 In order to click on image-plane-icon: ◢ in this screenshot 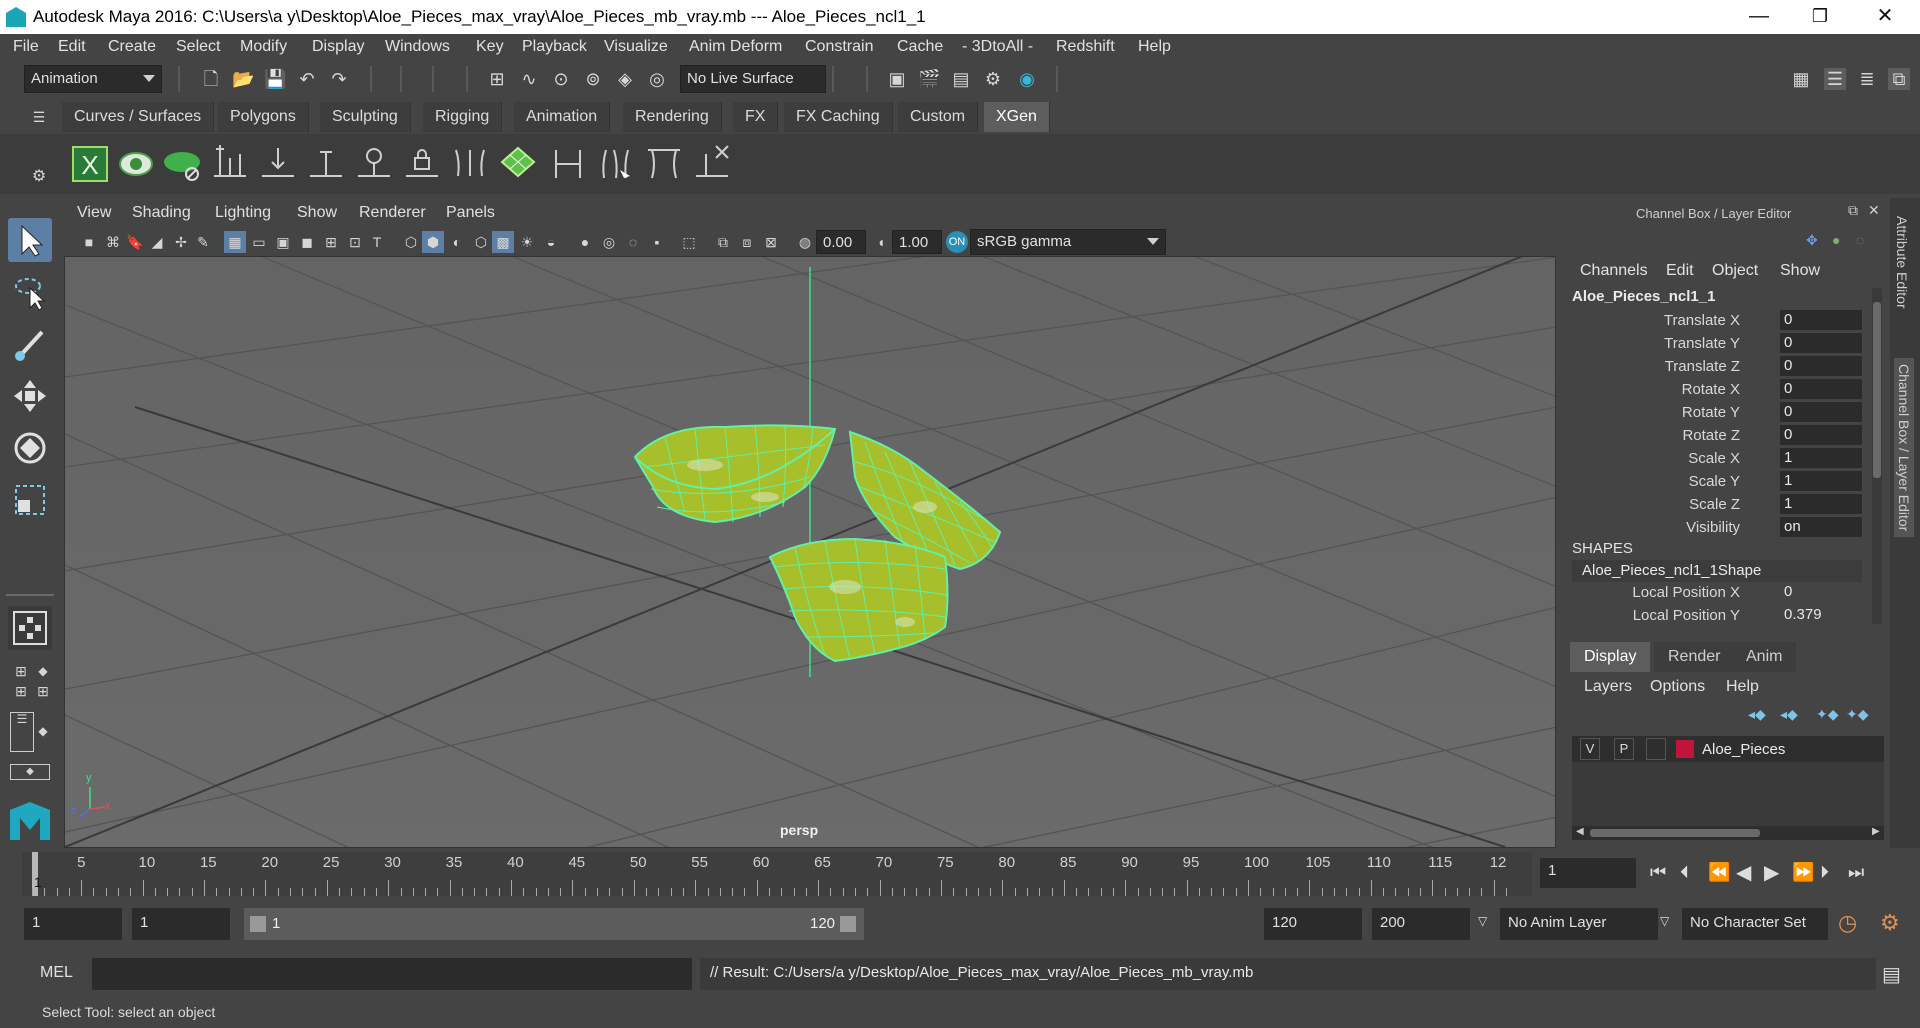, I will do `click(157, 242)`.